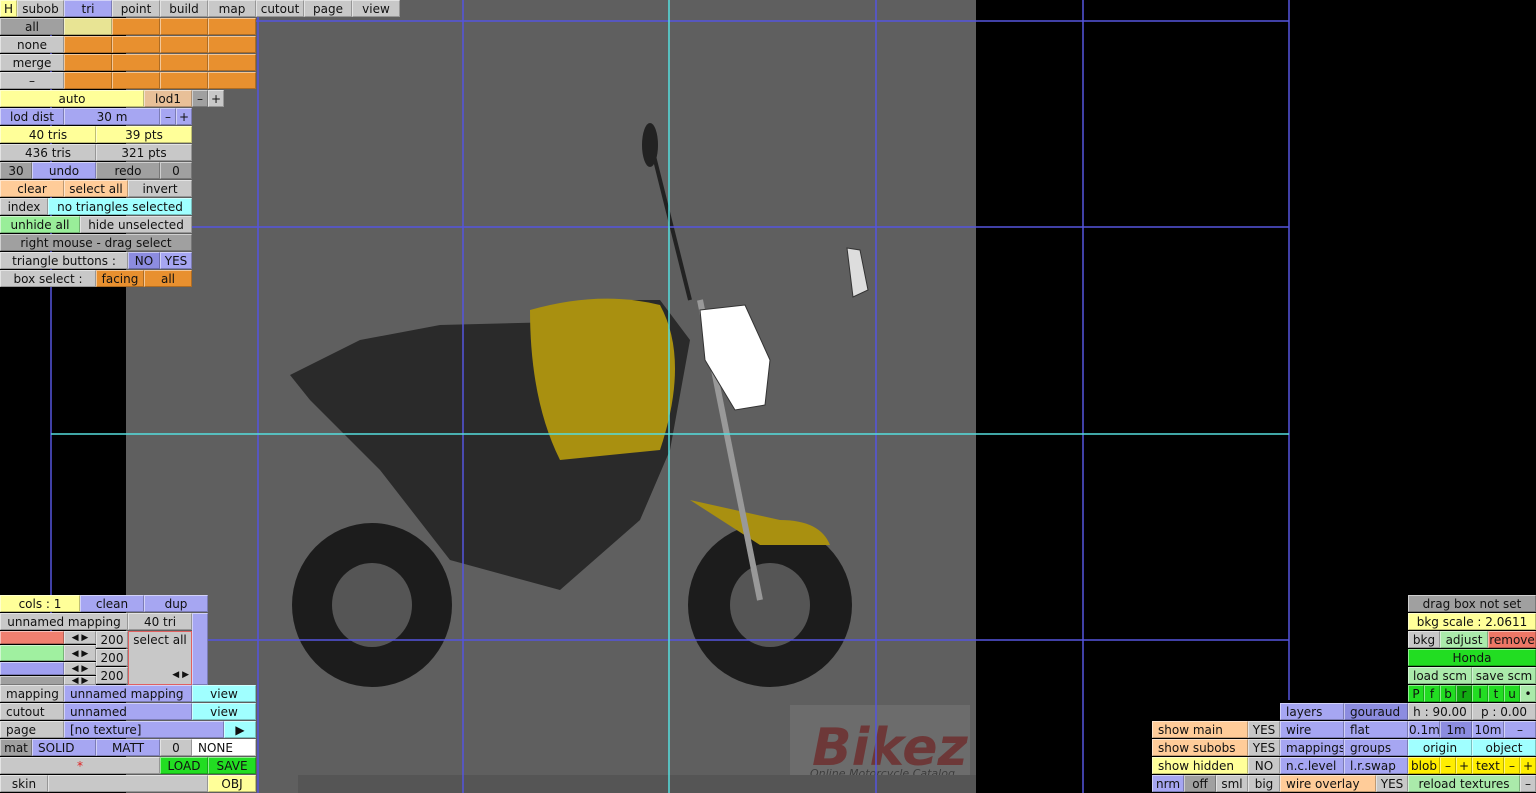 The width and height of the screenshot is (1536, 793). Describe the element at coordinates (40, 8) in the screenshot. I see `tab-subob: subob` at that location.